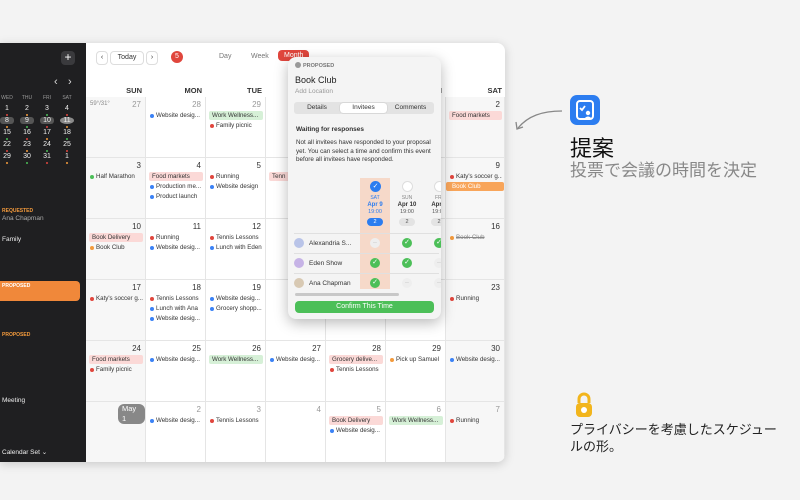 Image resolution: width=800 pixels, height=500 pixels. Describe the element at coordinates (116, 249) in the screenshot. I see `day-cell: 10 Book Delivery Book Club` at that location.